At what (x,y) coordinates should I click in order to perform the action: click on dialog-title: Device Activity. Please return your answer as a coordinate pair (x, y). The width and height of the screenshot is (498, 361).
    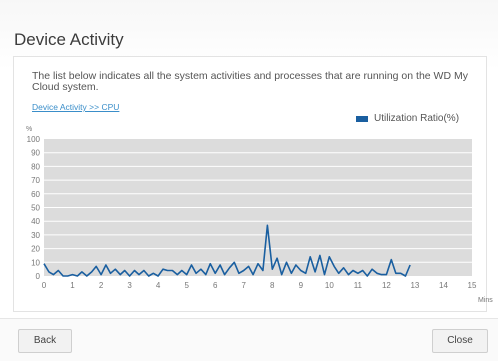
    Looking at the image, I should click on (69, 39).